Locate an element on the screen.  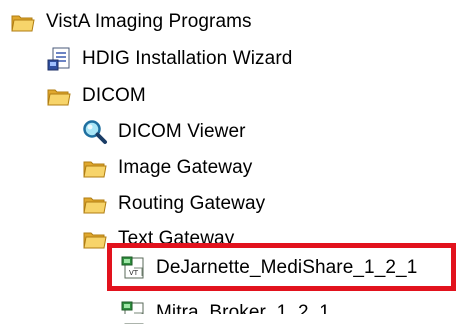
tree-item-vista-imaging-programs: VistA Imaging Programs is located at coordinates (131, 22).